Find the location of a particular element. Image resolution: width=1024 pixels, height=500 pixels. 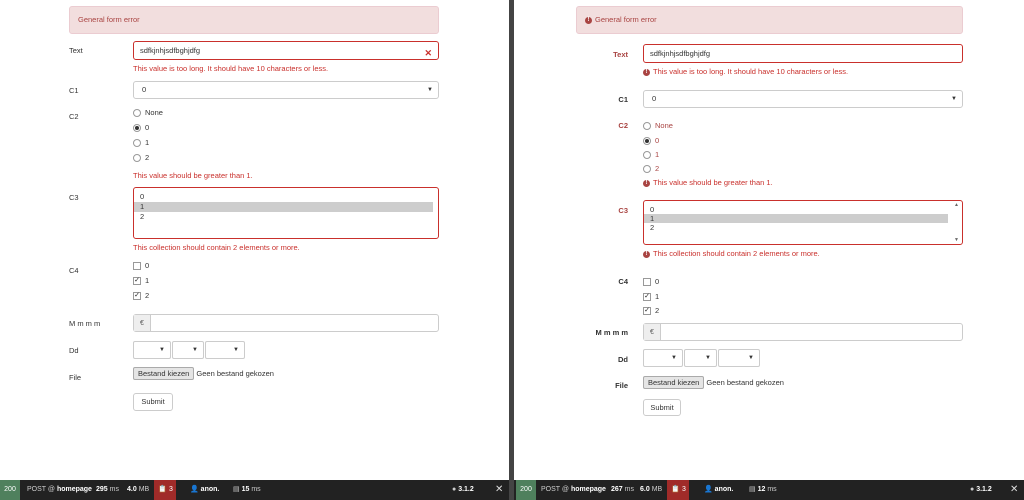

memory-unit: MB is located at coordinates (144, 489).